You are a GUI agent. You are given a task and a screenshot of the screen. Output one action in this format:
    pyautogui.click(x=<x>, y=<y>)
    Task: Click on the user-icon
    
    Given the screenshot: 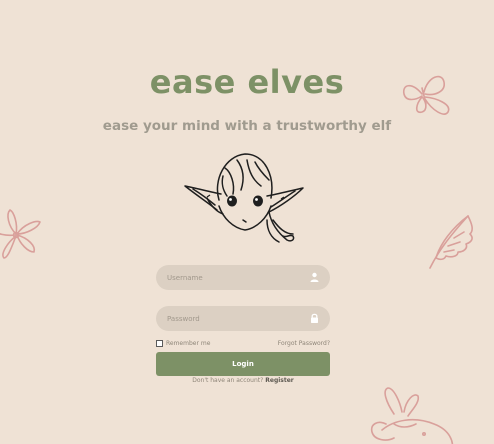 What is the action you would take?
    pyautogui.click(x=314, y=277)
    